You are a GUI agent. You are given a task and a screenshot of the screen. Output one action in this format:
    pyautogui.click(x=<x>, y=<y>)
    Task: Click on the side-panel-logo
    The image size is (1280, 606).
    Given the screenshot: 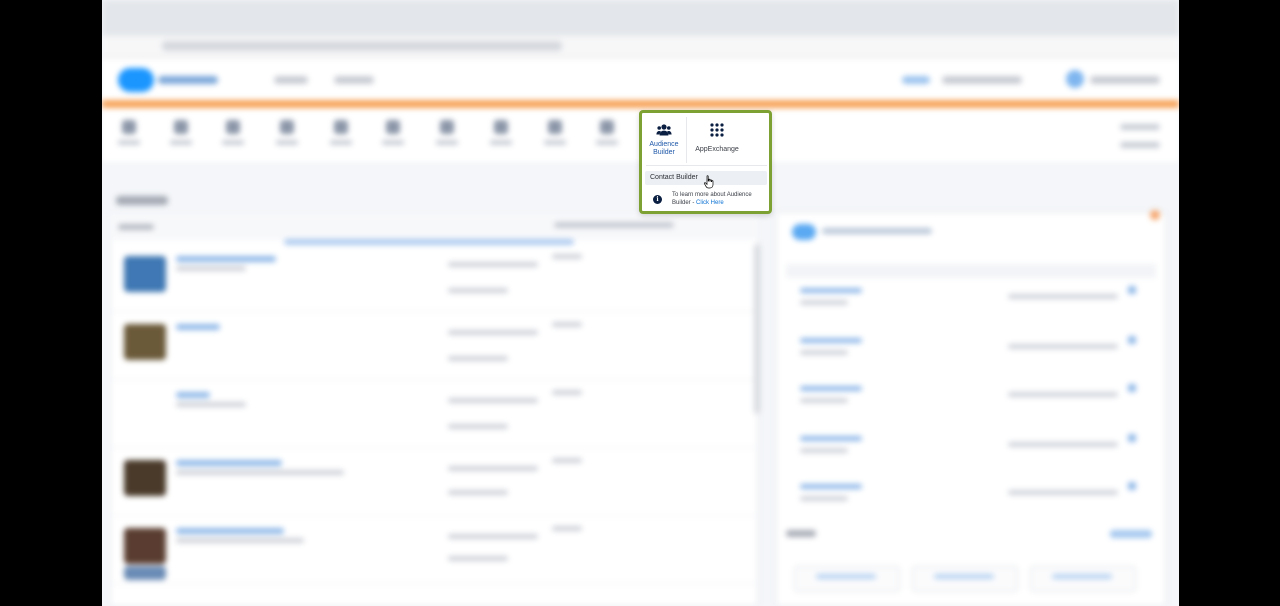 What is the action you would take?
    pyautogui.click(x=804, y=232)
    